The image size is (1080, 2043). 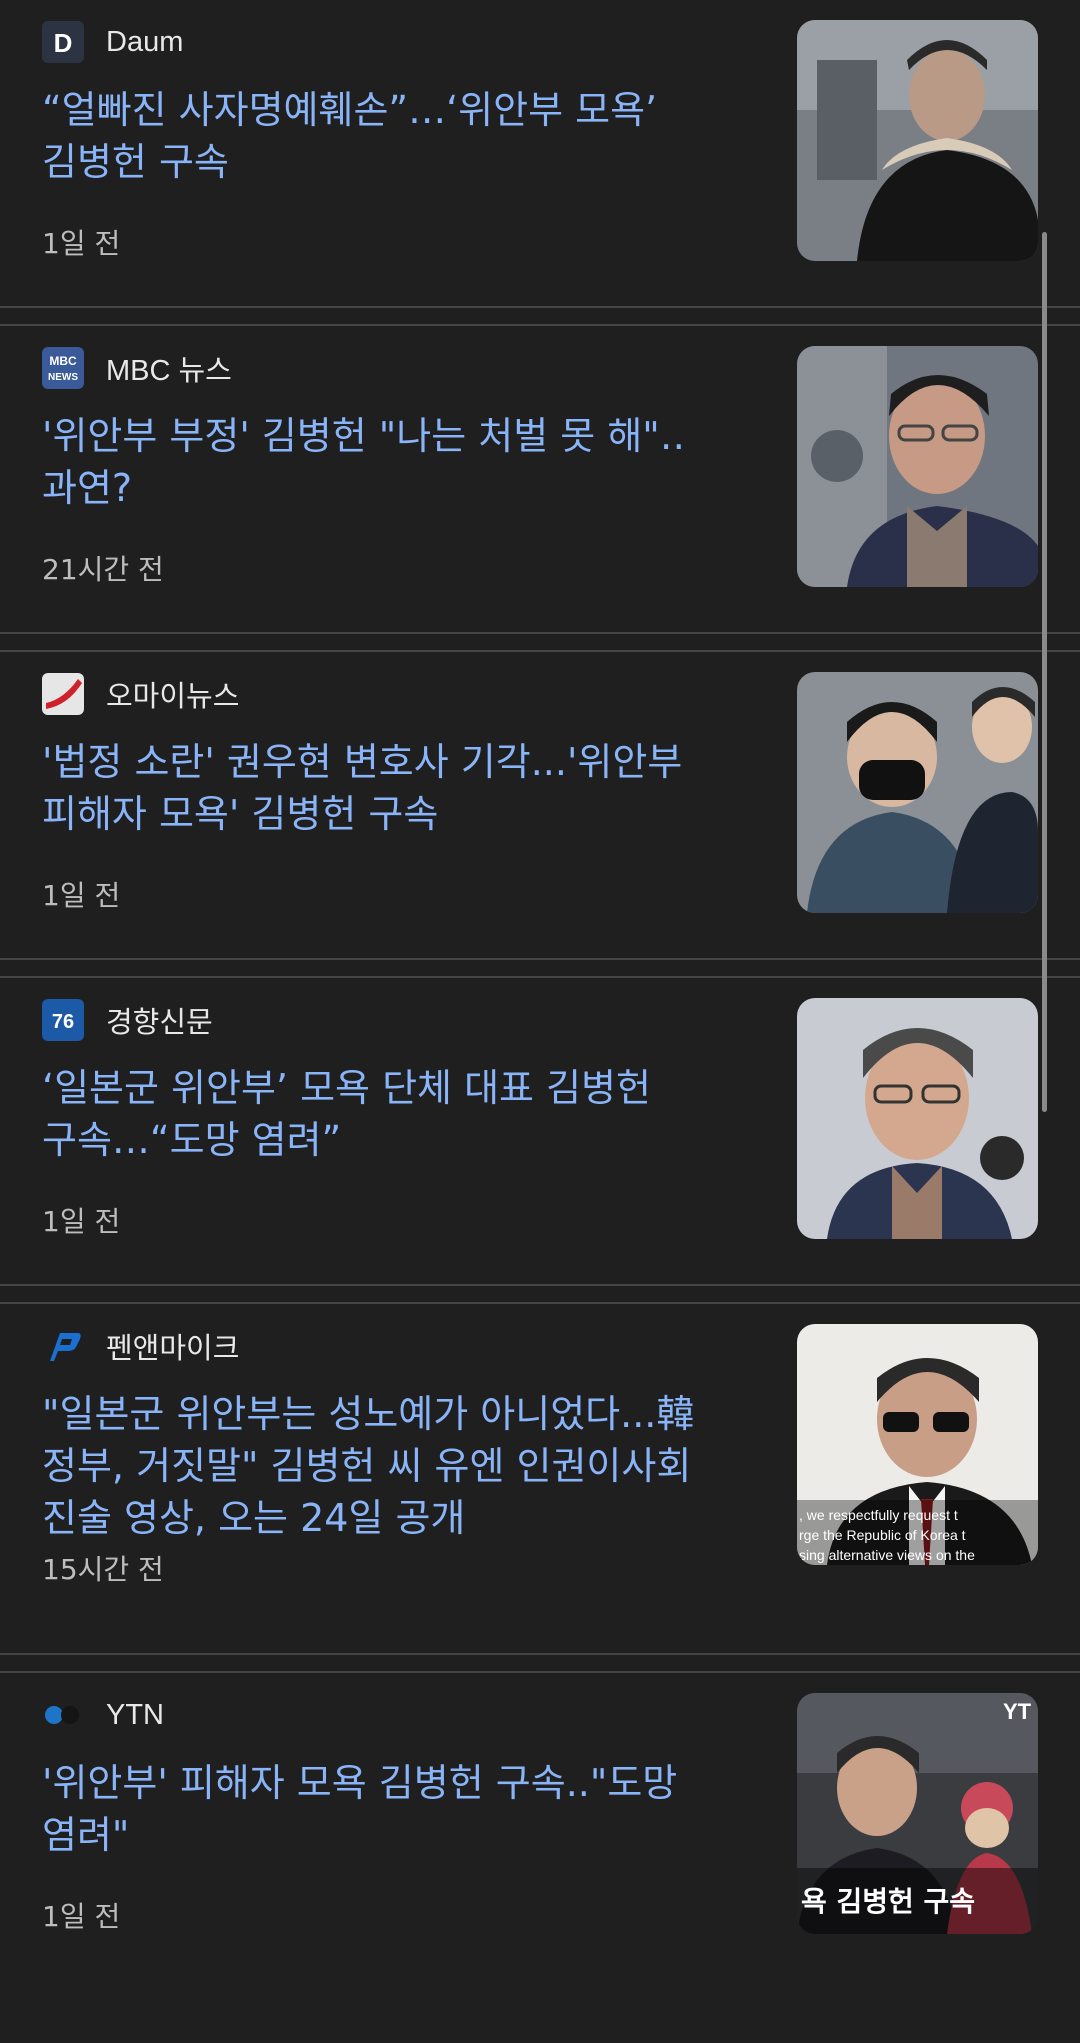 I want to click on thumbnail-caption: 욕 김병헌 구속, so click(x=888, y=1901).